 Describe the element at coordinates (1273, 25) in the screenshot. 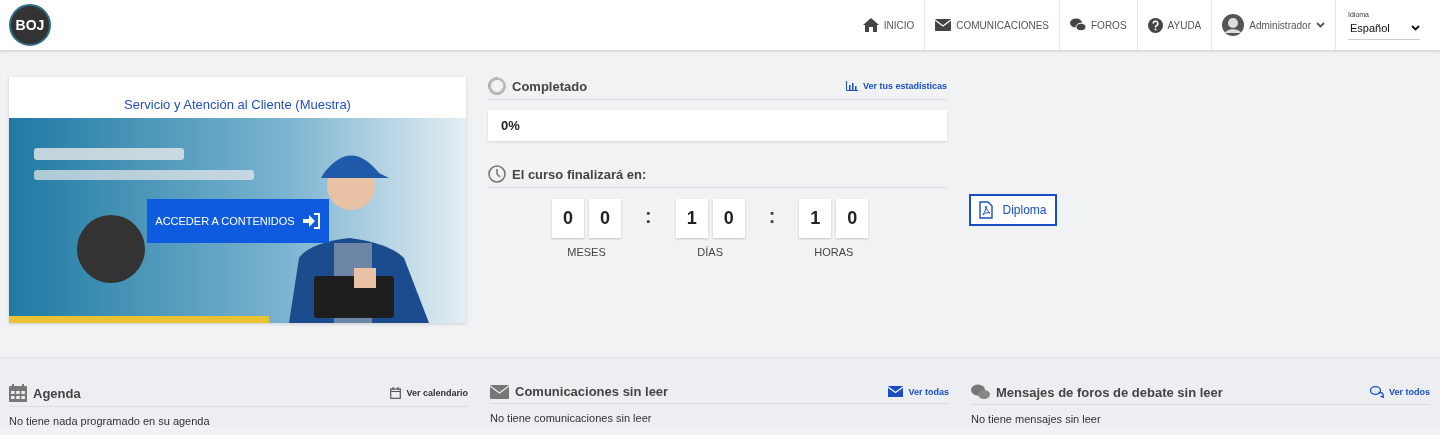

I see `nav-link: Administrador` at that location.